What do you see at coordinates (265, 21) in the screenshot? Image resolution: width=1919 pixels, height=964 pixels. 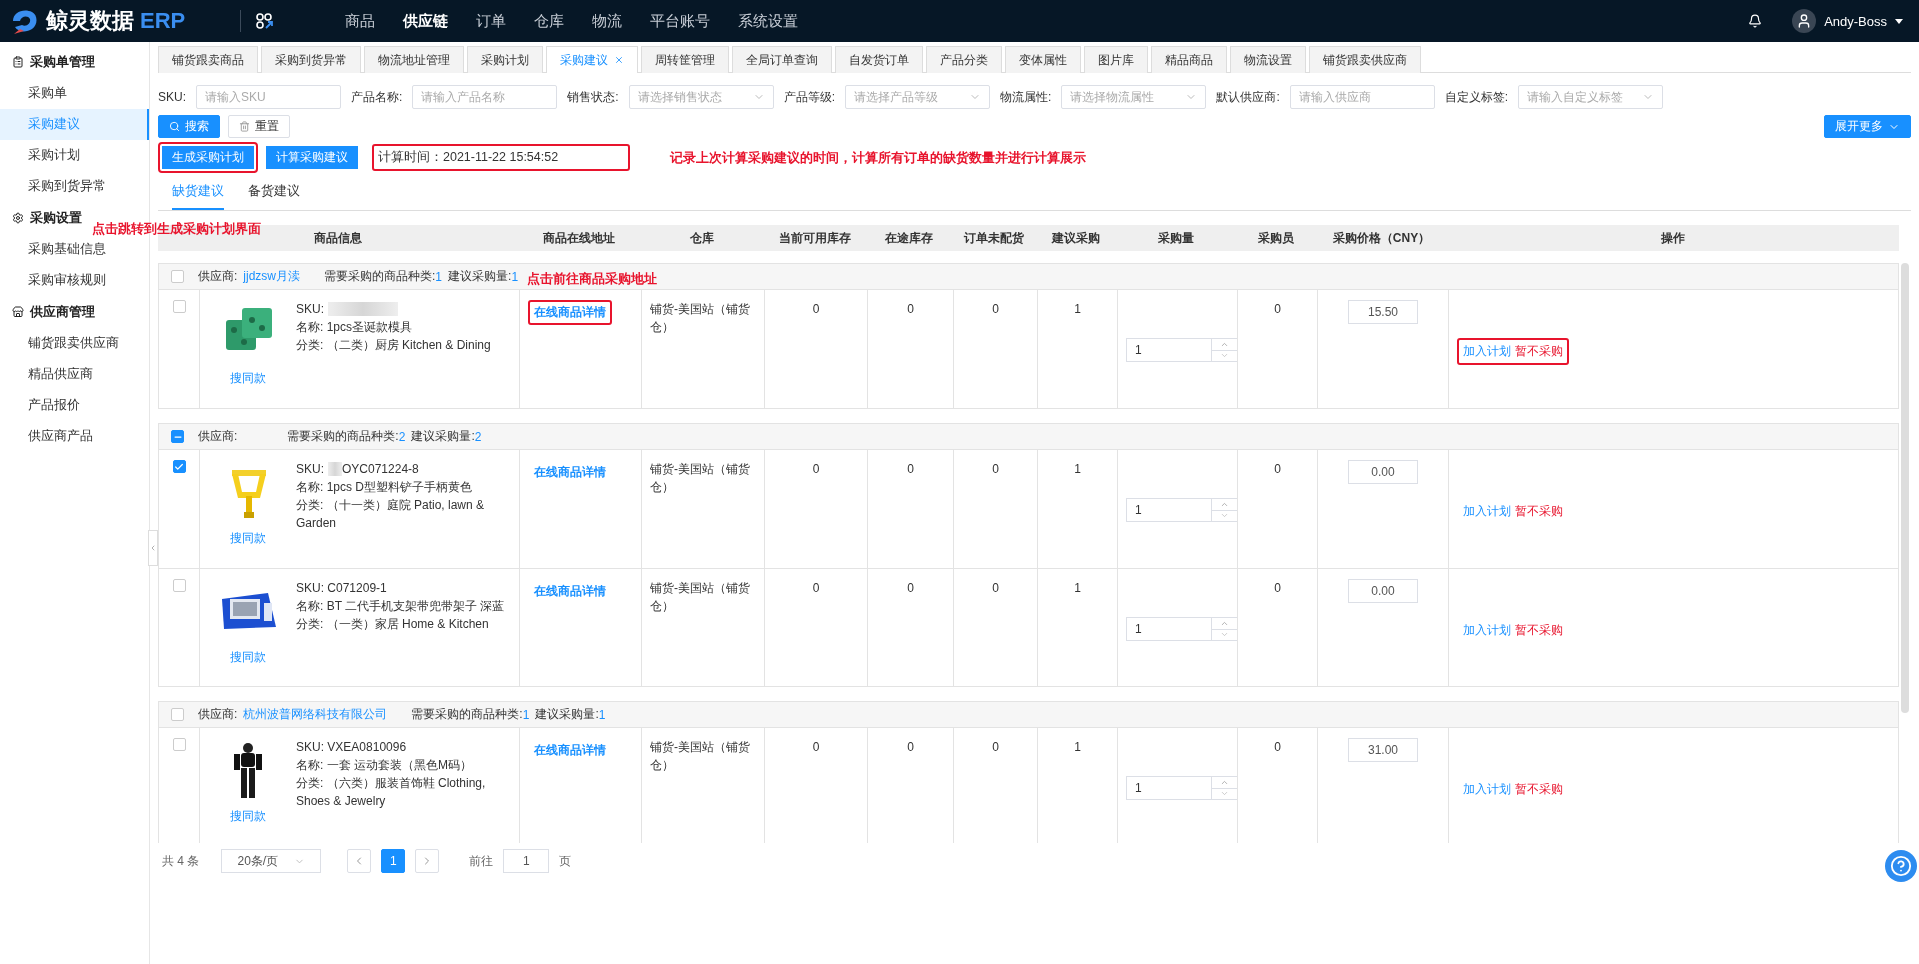 I see `dots-logo-icon` at bounding box center [265, 21].